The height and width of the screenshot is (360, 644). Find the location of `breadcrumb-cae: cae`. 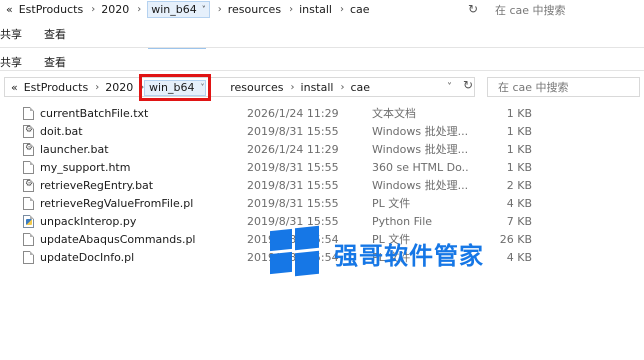

breadcrumb-cae: cae is located at coordinates (360, 87).